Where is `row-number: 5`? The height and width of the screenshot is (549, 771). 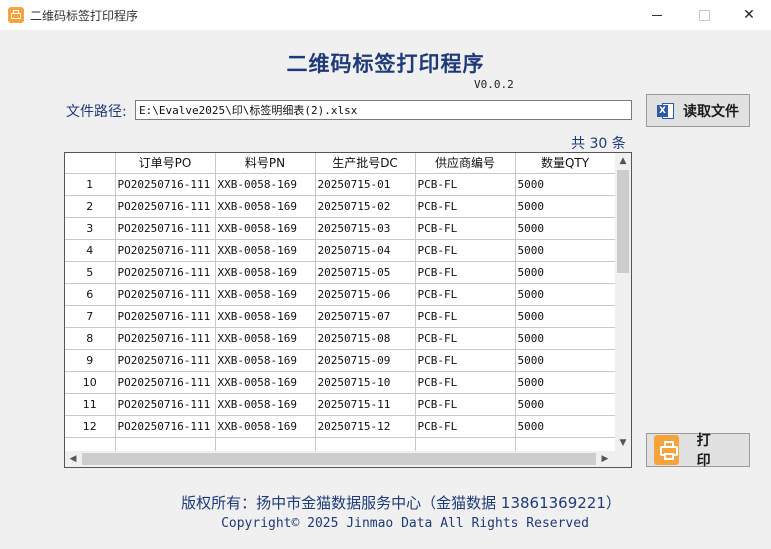
row-number: 5 is located at coordinates (90, 272).